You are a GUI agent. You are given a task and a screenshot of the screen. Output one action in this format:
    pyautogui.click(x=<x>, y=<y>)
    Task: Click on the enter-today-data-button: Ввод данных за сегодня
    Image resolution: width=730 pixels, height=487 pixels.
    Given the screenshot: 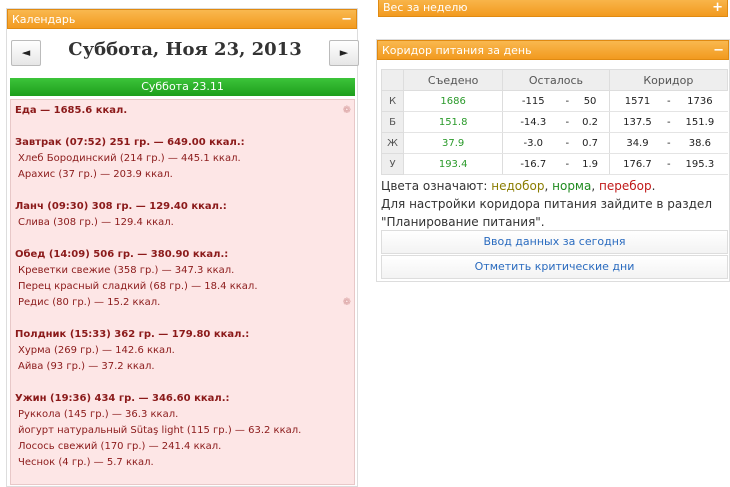 What is the action you would take?
    pyautogui.click(x=554, y=242)
    